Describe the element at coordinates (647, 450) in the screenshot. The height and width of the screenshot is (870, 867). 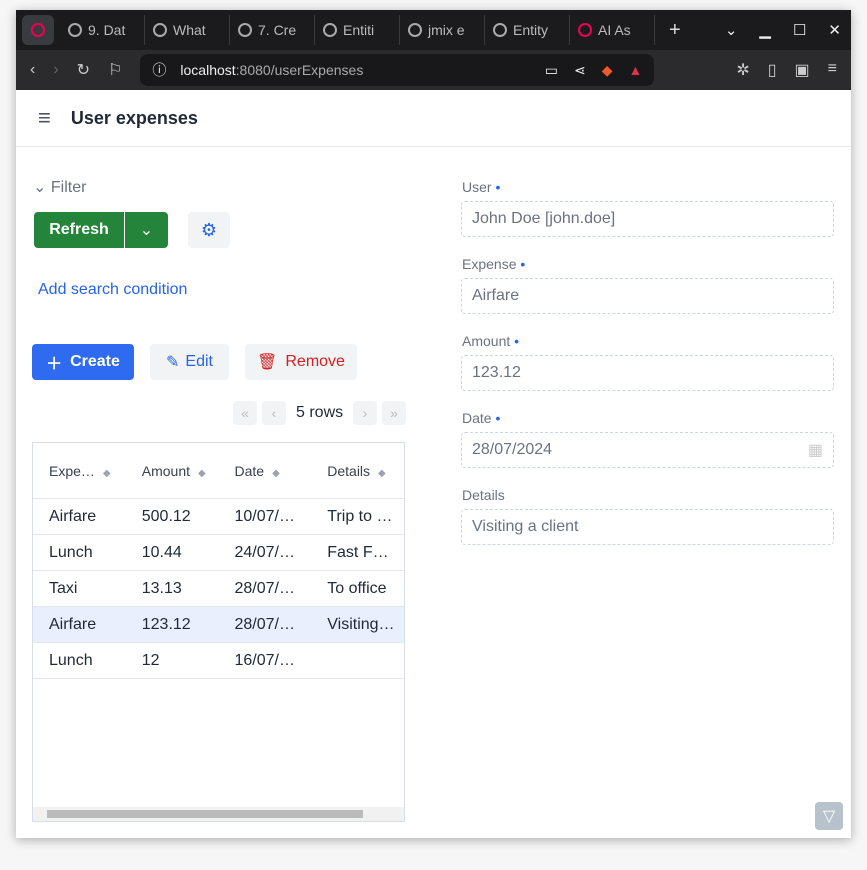
I see `date-field: 28/07/2024 ▦` at that location.